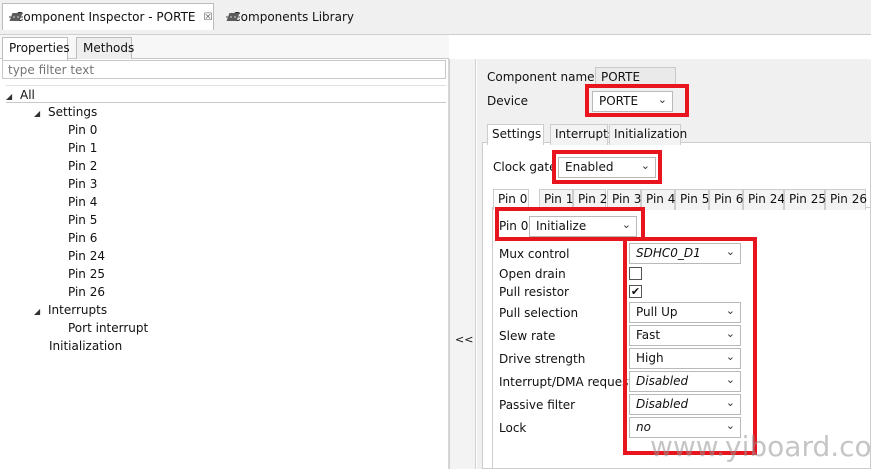 This screenshot has width=871, height=469. Describe the element at coordinates (805, 199) in the screenshot. I see `tab-pin-25: Pin 25` at that location.